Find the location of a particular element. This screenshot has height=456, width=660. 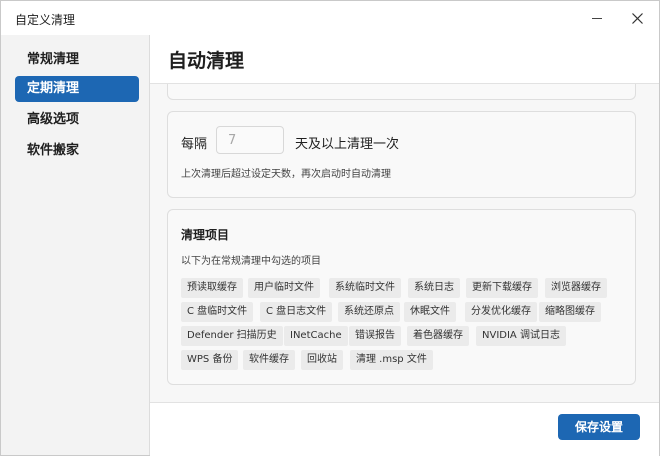

clean-item-tag: 休眠文件 is located at coordinates (430, 312).